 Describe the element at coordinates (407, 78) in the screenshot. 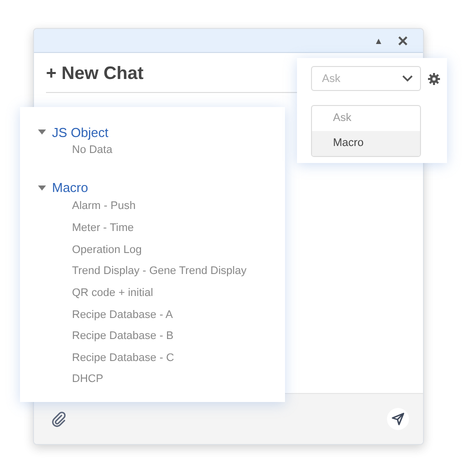

I see `chevron-icon` at that location.